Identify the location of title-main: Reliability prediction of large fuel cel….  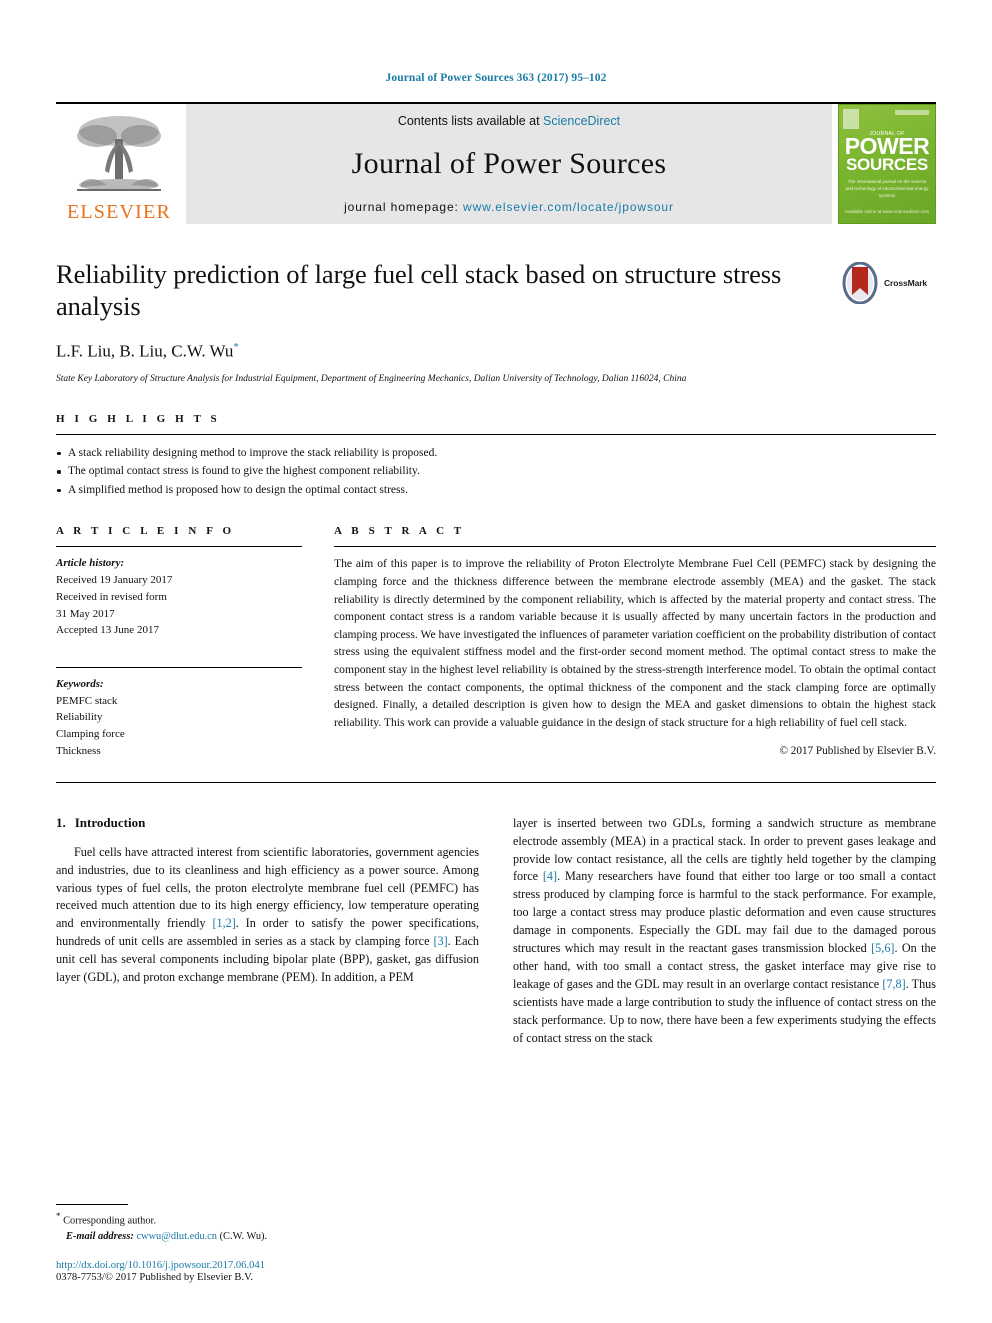
(448, 322).